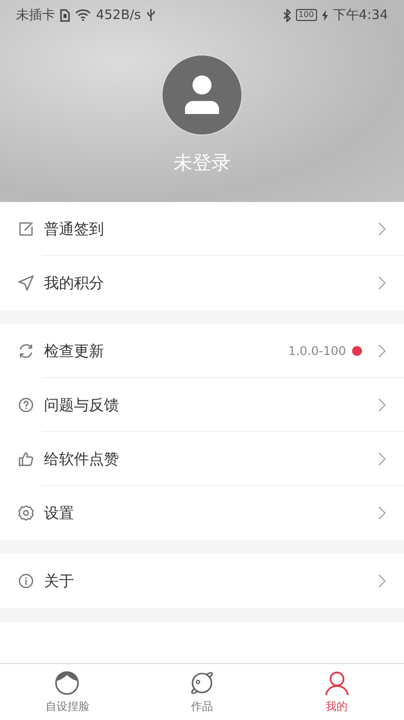  What do you see at coordinates (74, 351) in the screenshot?
I see `menu-label: 检查更新` at bounding box center [74, 351].